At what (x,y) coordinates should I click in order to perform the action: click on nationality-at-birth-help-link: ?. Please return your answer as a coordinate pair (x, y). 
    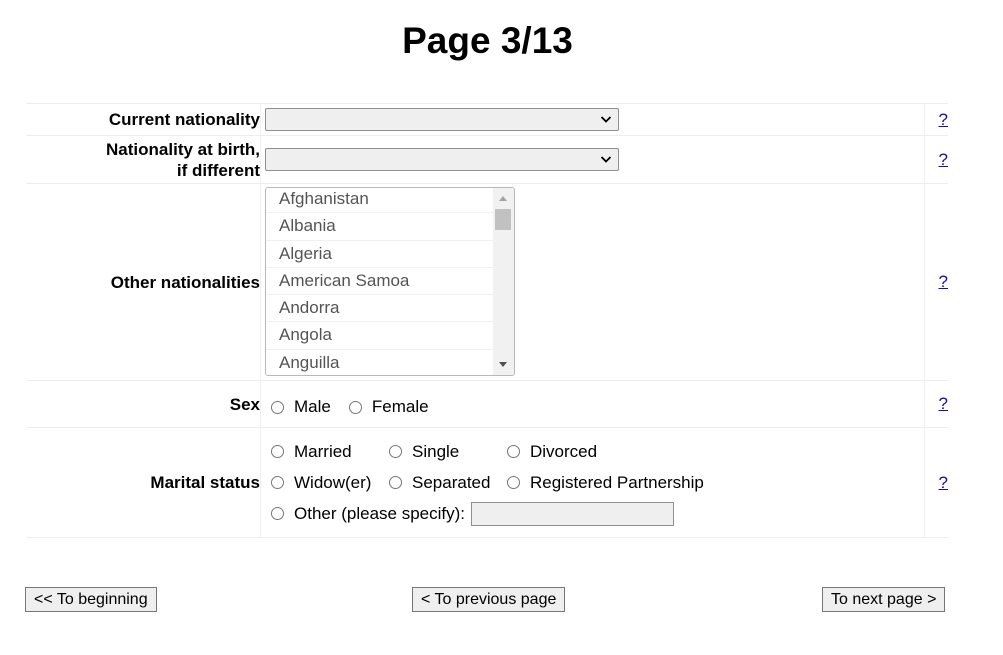
    Looking at the image, I should click on (943, 160).